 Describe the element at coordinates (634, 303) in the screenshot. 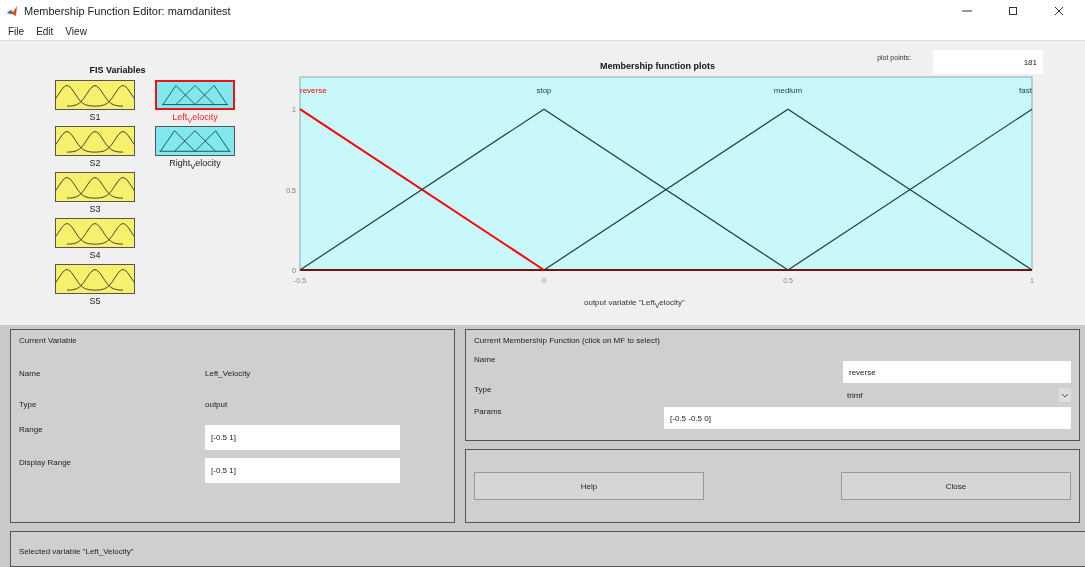

I see `axis-label: output variable "Left$_{V}$elocity"` at that location.